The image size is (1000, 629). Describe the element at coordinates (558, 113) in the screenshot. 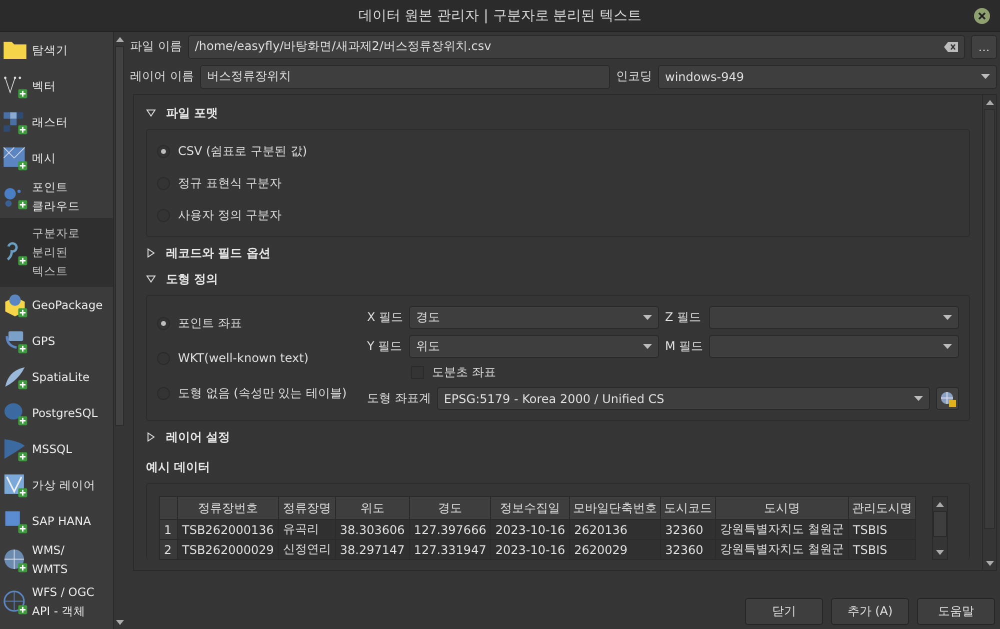

I see `section-header: 파일 포맷` at that location.